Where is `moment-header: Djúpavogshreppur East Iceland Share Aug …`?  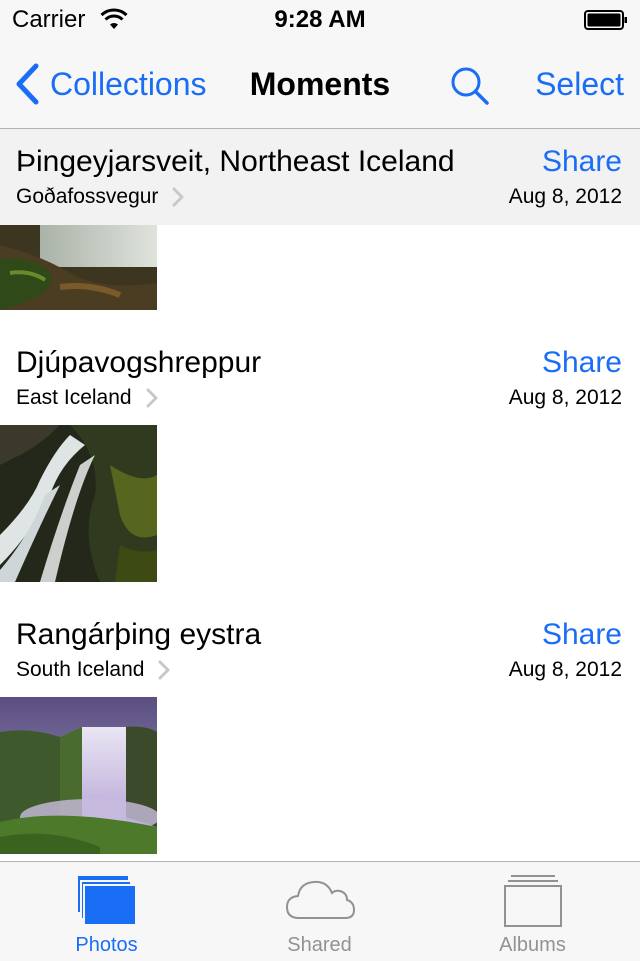
moment-header: Djúpavogshreppur East Iceland Share Aug … is located at coordinates (320, 378).